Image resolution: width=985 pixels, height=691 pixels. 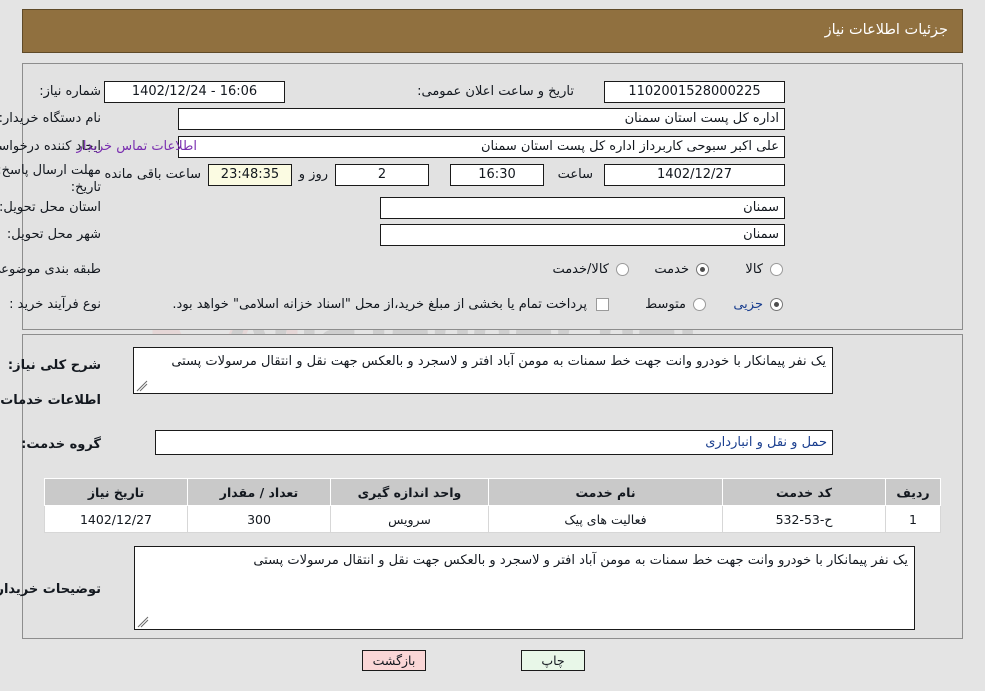 What do you see at coordinates (754, 269) in the screenshot?
I see `radio-category-kala-label: کالا` at bounding box center [754, 269].